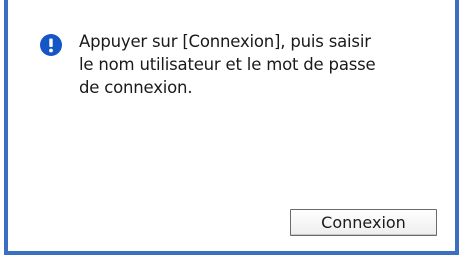  Describe the element at coordinates (225, 41) in the screenshot. I see `dialog-message-line: Appuyer sur [Connexion], puis saisir` at that location.